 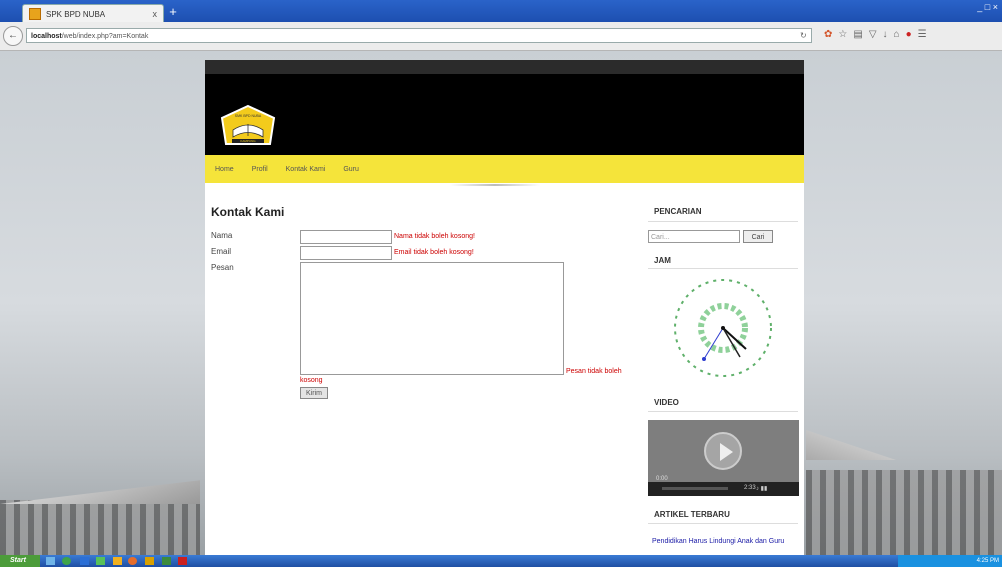 What do you see at coordinates (314, 393) in the screenshot?
I see `kirim-button: Kirim` at bounding box center [314, 393].